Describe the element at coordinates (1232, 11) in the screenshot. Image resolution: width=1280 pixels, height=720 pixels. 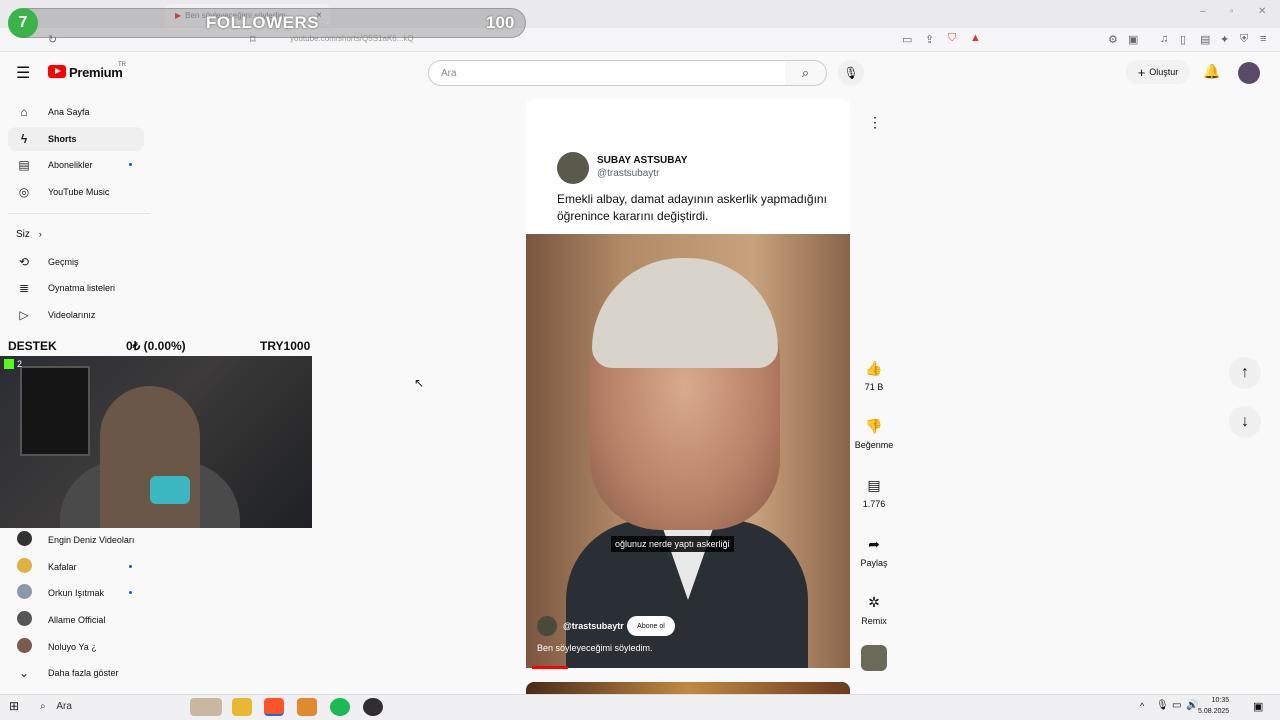
I see `maximize-window-icon: ▫` at that location.